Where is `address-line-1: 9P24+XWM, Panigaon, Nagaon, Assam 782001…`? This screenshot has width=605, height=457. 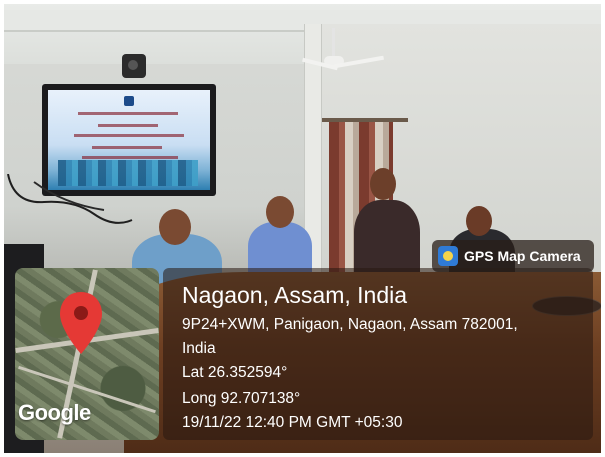 address-line-1: 9P24+XWM, Panigaon, Nagaon, Assam 782001… is located at coordinates (350, 324).